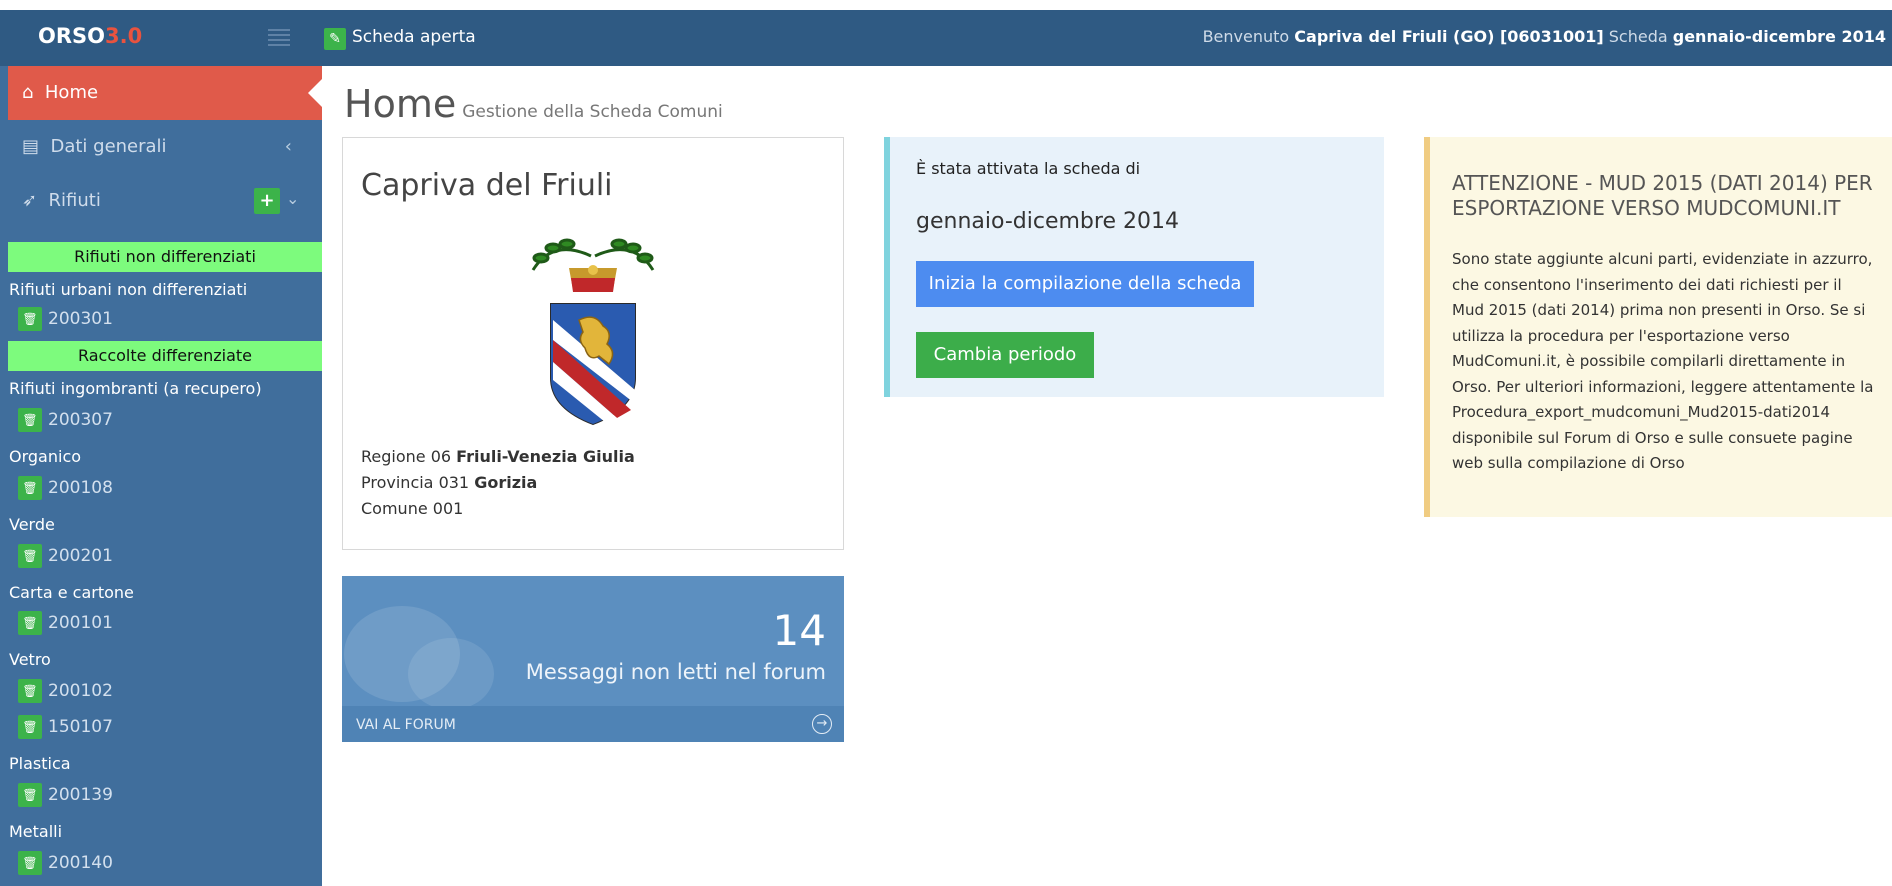 The width and height of the screenshot is (1892, 886). Describe the element at coordinates (1047, 221) in the screenshot. I see `info-period: gennaio-dicembre 2014` at that location.